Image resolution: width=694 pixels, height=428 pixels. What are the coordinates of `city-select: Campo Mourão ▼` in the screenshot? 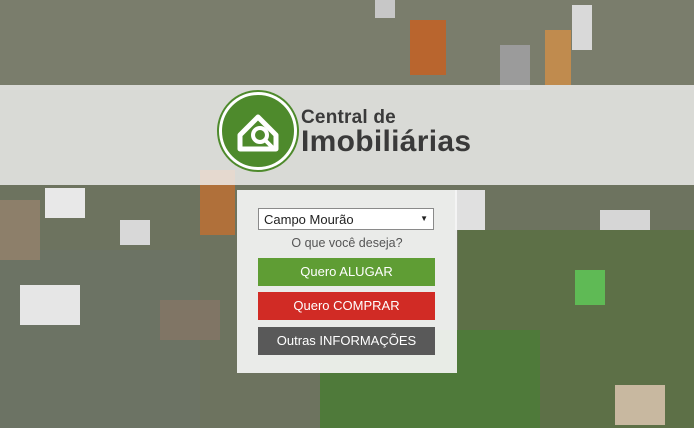 It's located at (346, 219).